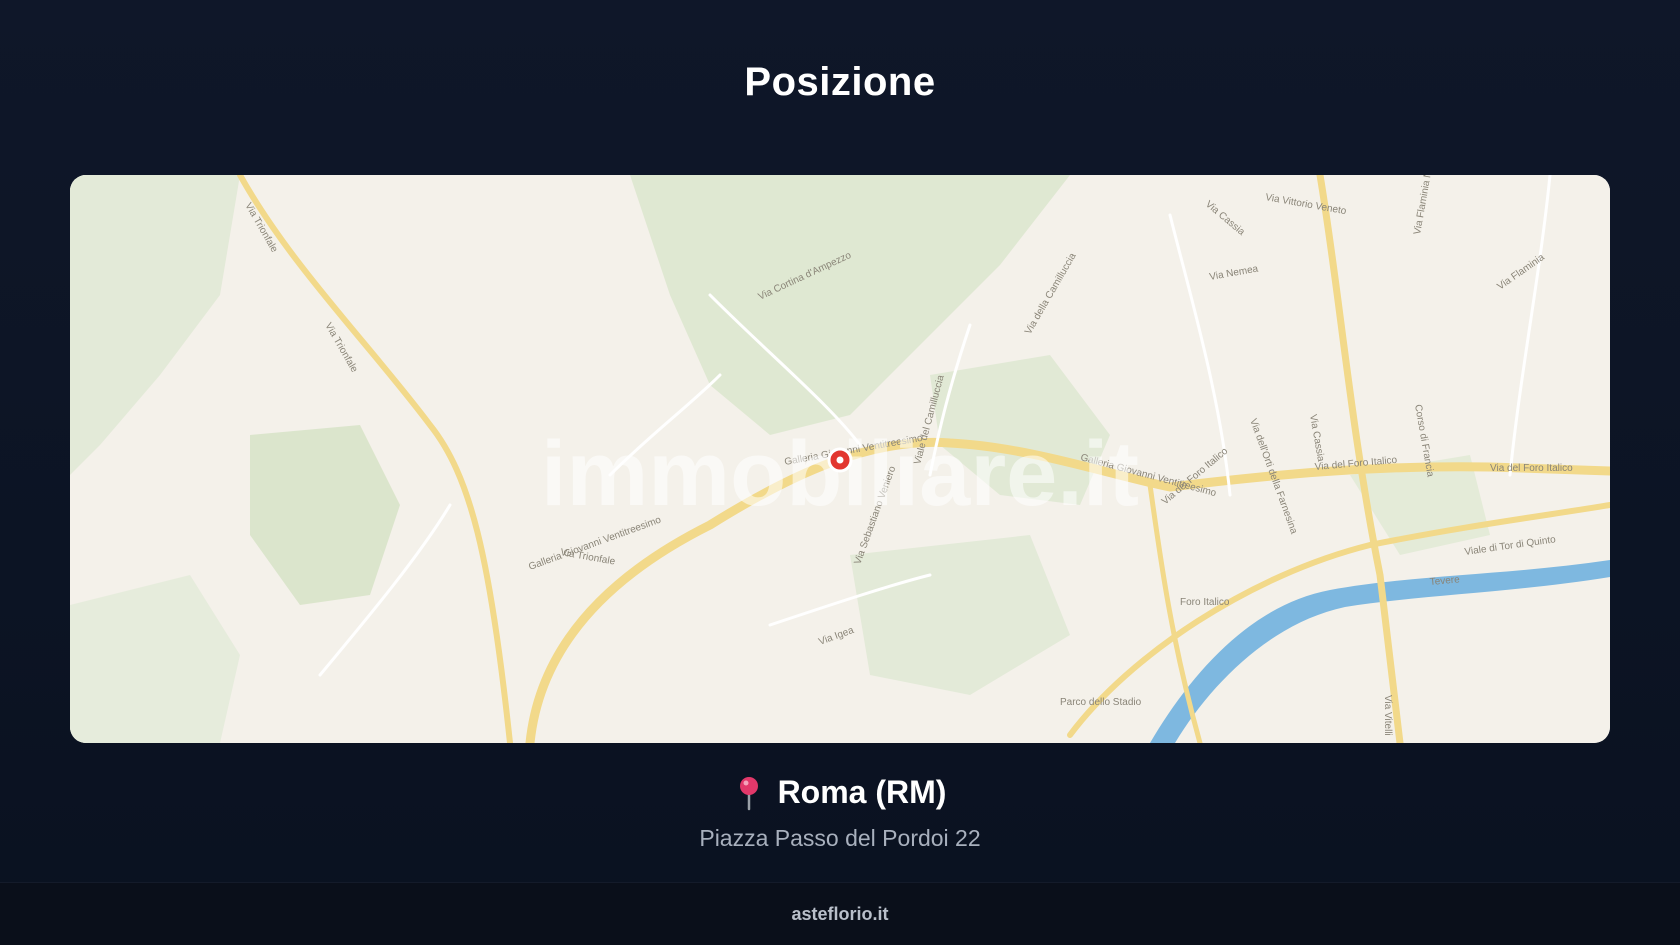  I want to click on location-city: Roma (RM), so click(862, 792).